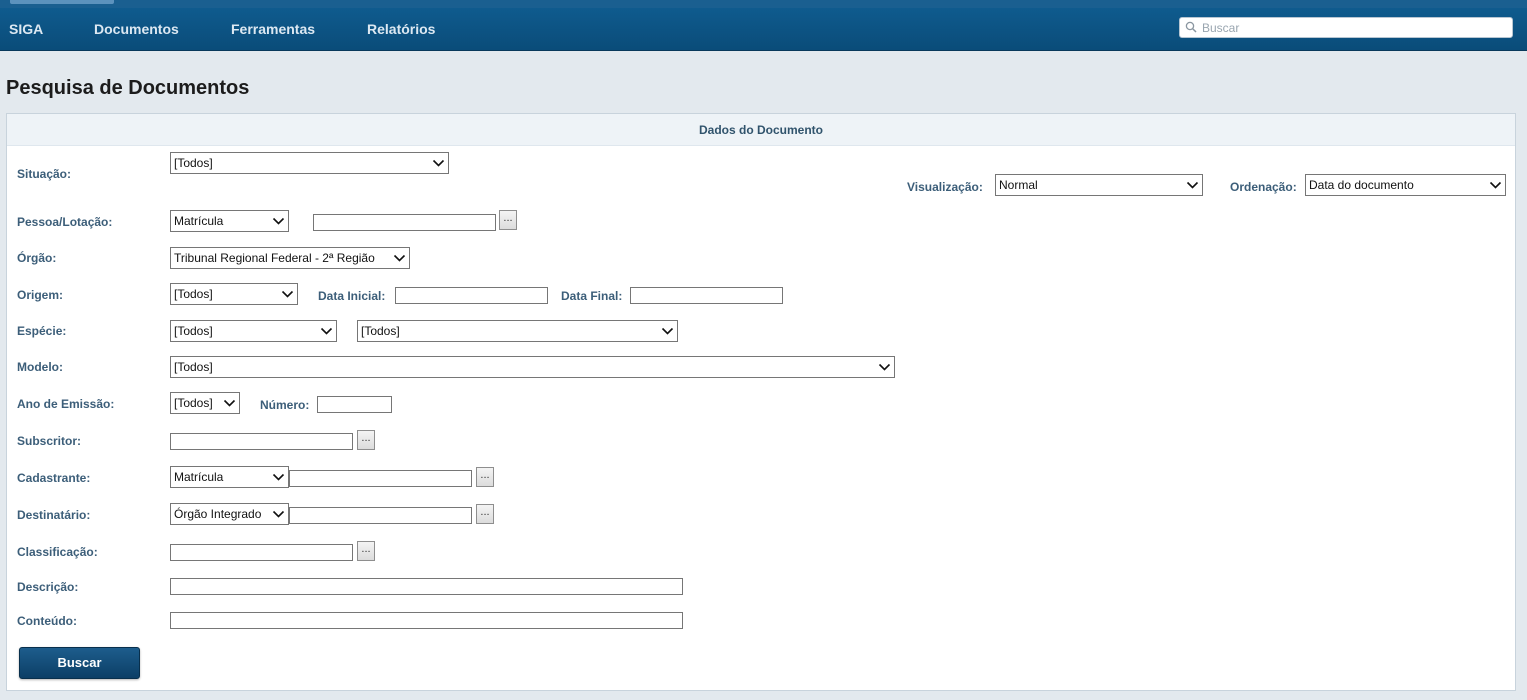  Describe the element at coordinates (426, 620) in the screenshot. I see `conteudo-input` at that location.